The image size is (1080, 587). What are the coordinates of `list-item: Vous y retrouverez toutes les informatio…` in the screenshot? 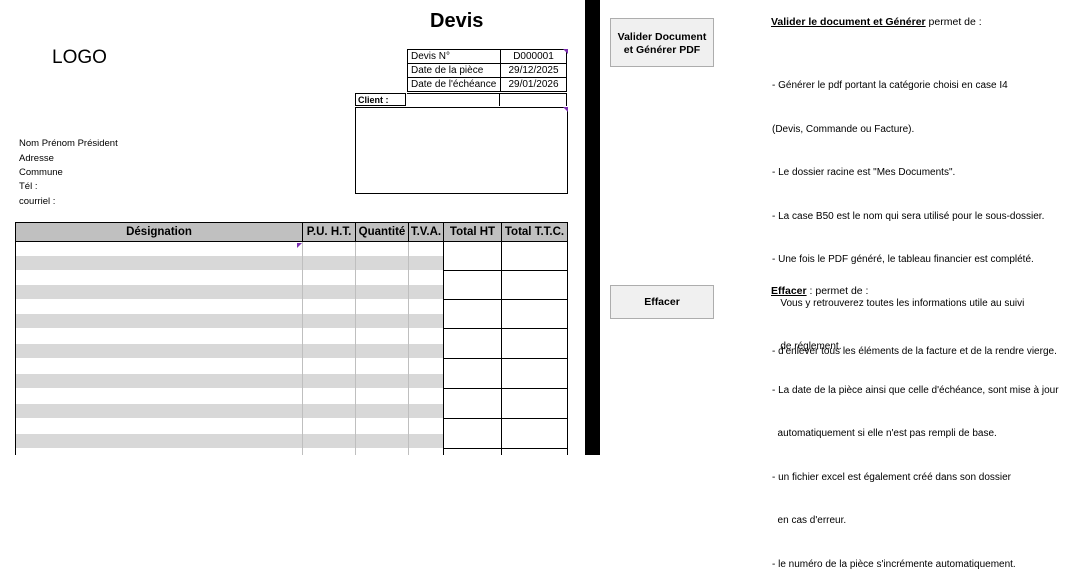 It's located at (898, 303).